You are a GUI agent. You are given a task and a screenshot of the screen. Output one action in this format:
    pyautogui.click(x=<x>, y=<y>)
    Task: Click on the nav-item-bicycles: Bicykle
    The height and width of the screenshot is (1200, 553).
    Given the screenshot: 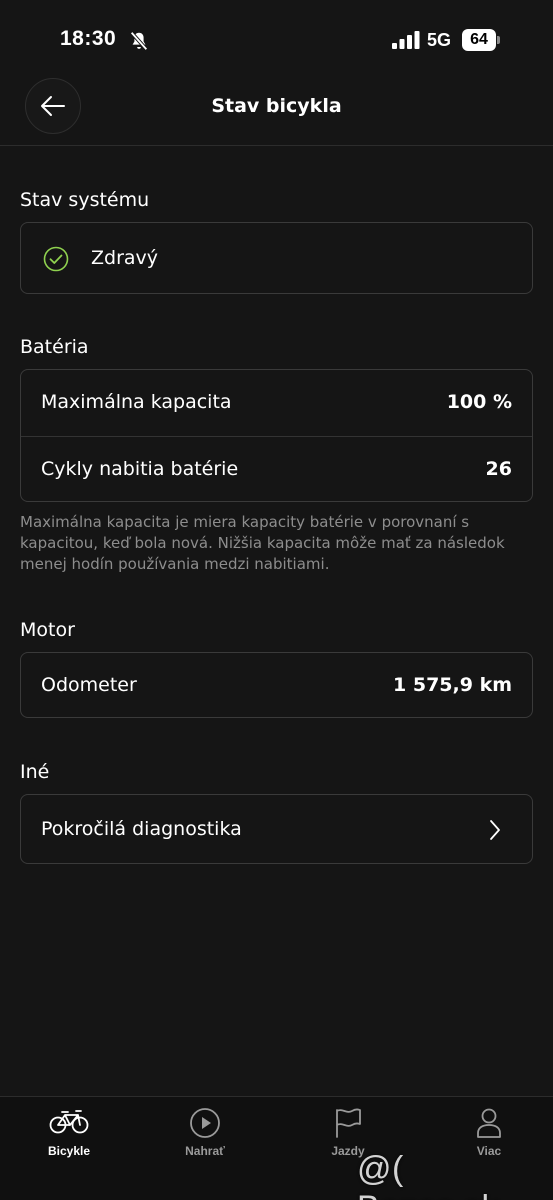 What is the action you would take?
    pyautogui.click(x=69, y=1148)
    